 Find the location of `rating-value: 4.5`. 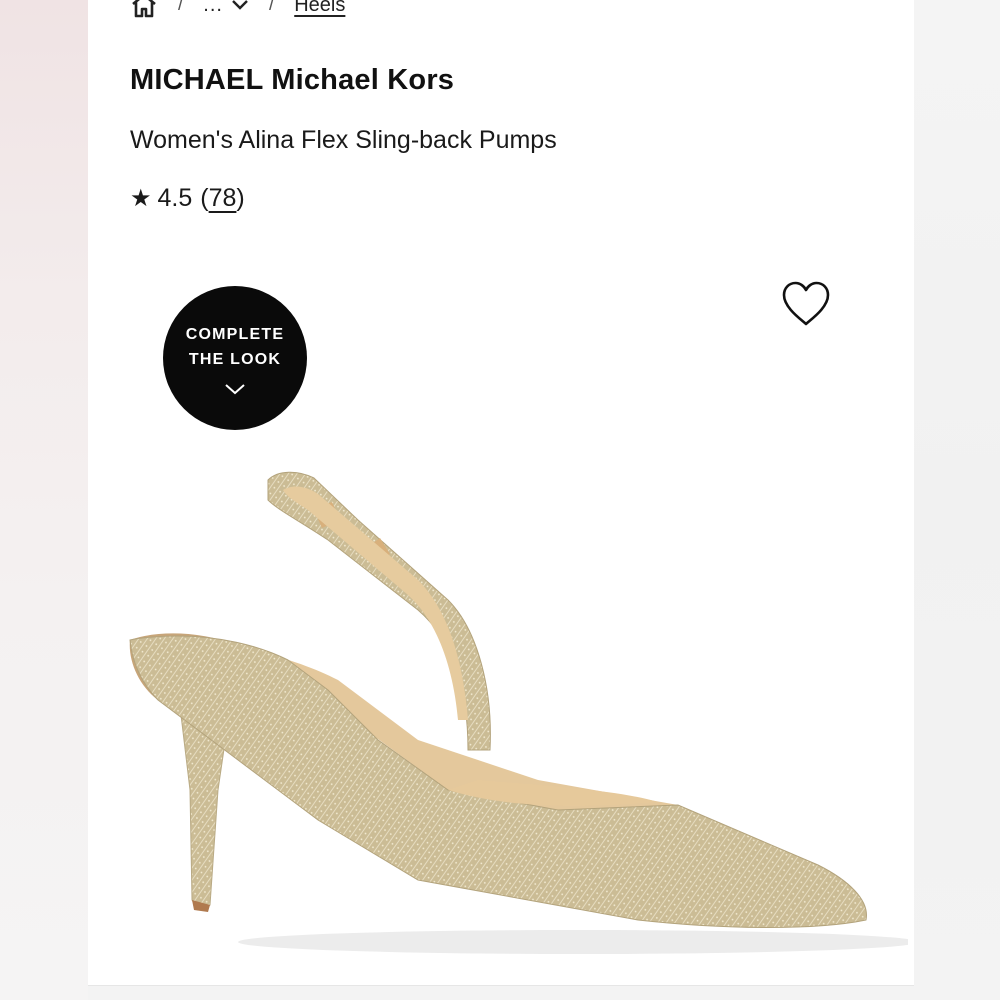

rating-value: 4.5 is located at coordinates (175, 198).